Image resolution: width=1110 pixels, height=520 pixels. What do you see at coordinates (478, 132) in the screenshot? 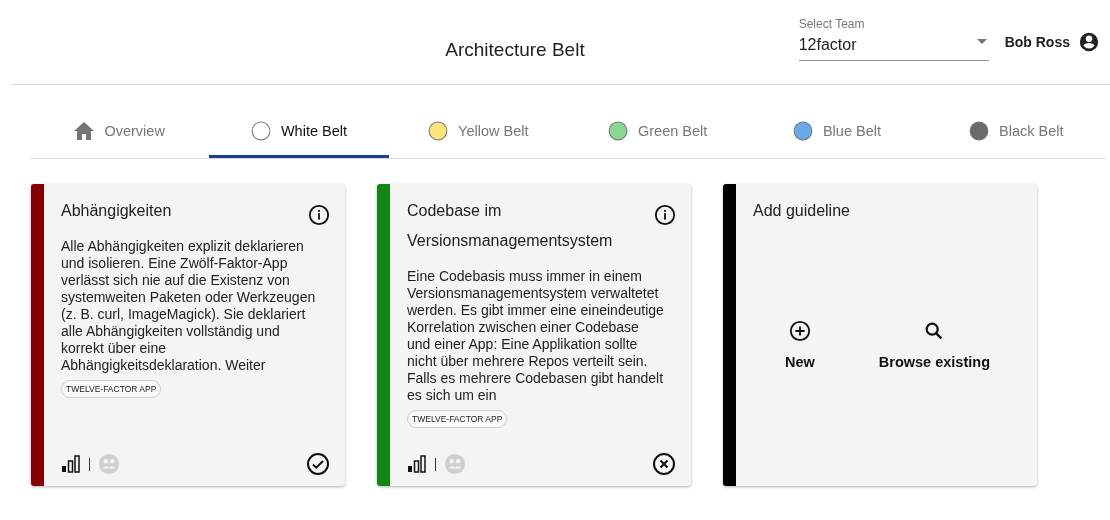
I see `belt-tab: Yellow Belt` at bounding box center [478, 132].